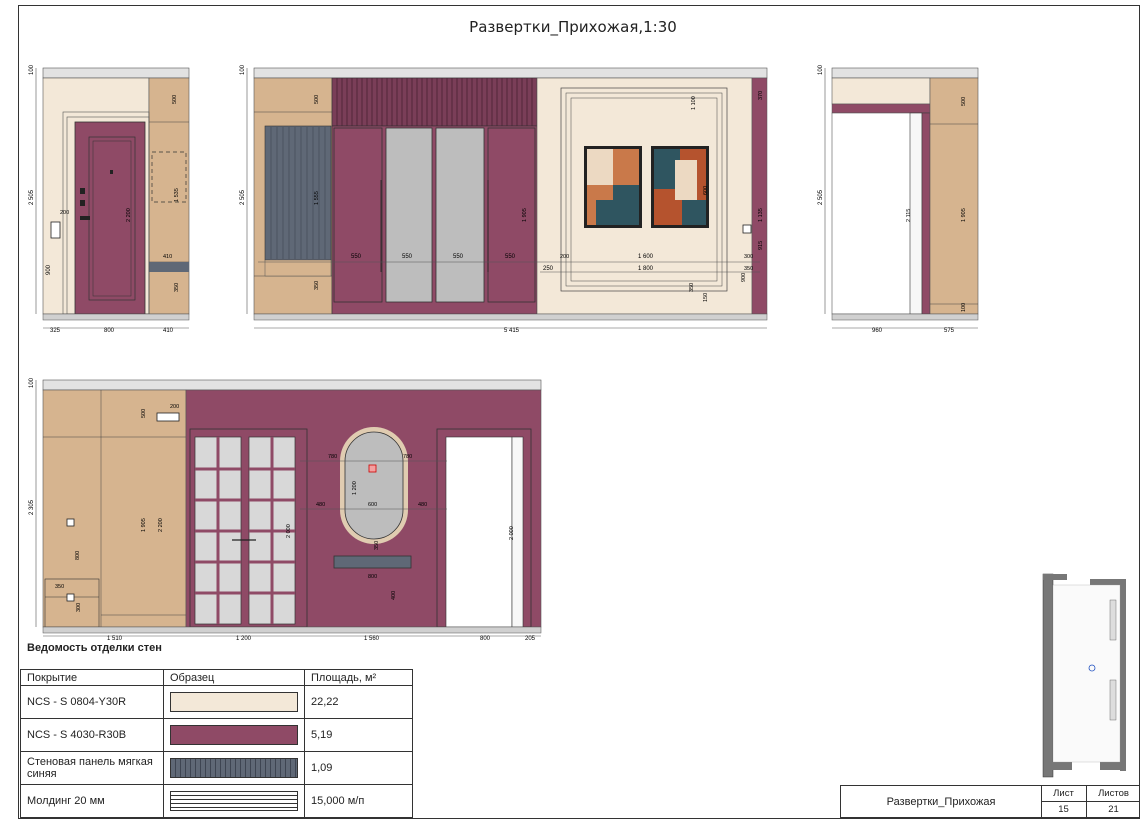 This screenshot has width=1146, height=825. I want to click on dim-a-i2: 2 200, so click(129, 215).